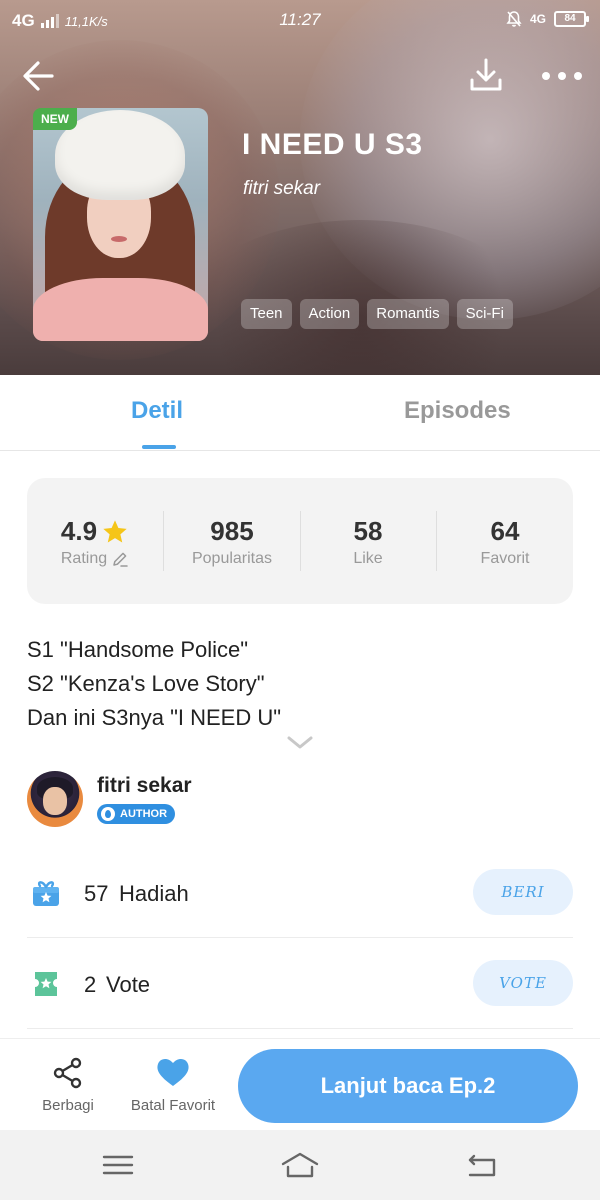  I want to click on rating-label: Rating, so click(84, 558).